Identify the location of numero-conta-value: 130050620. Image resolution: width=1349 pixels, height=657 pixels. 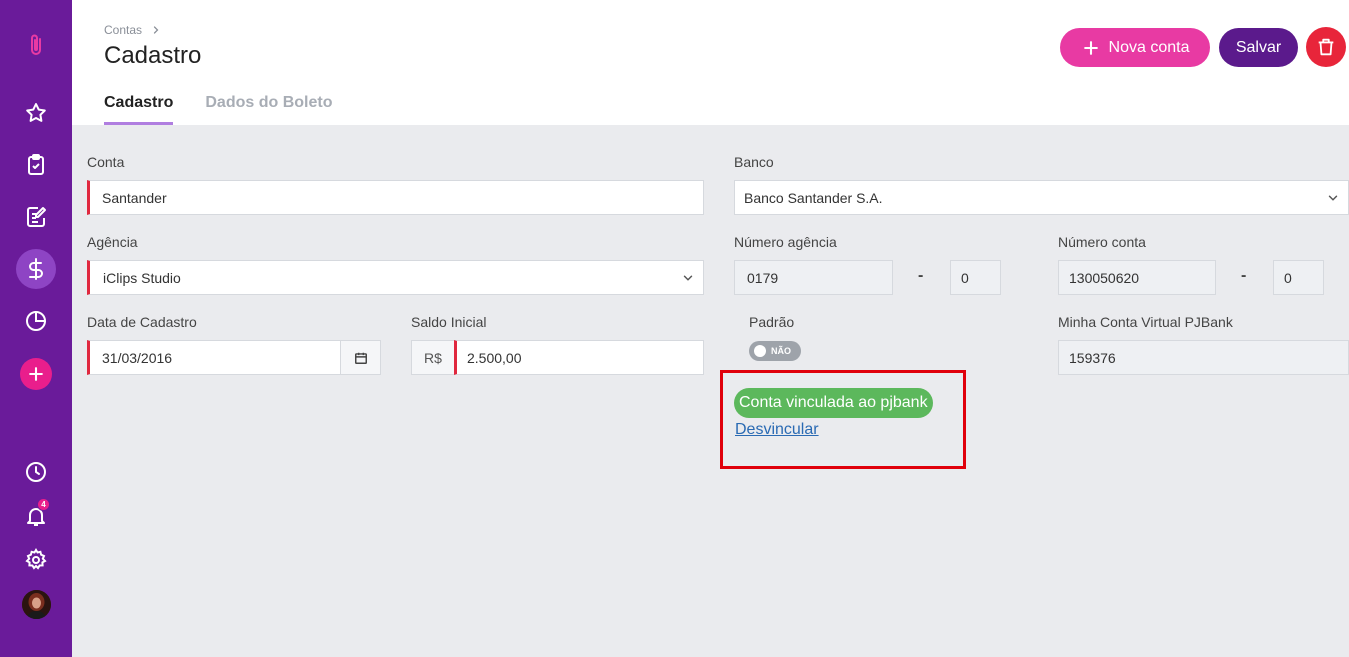
(1104, 277).